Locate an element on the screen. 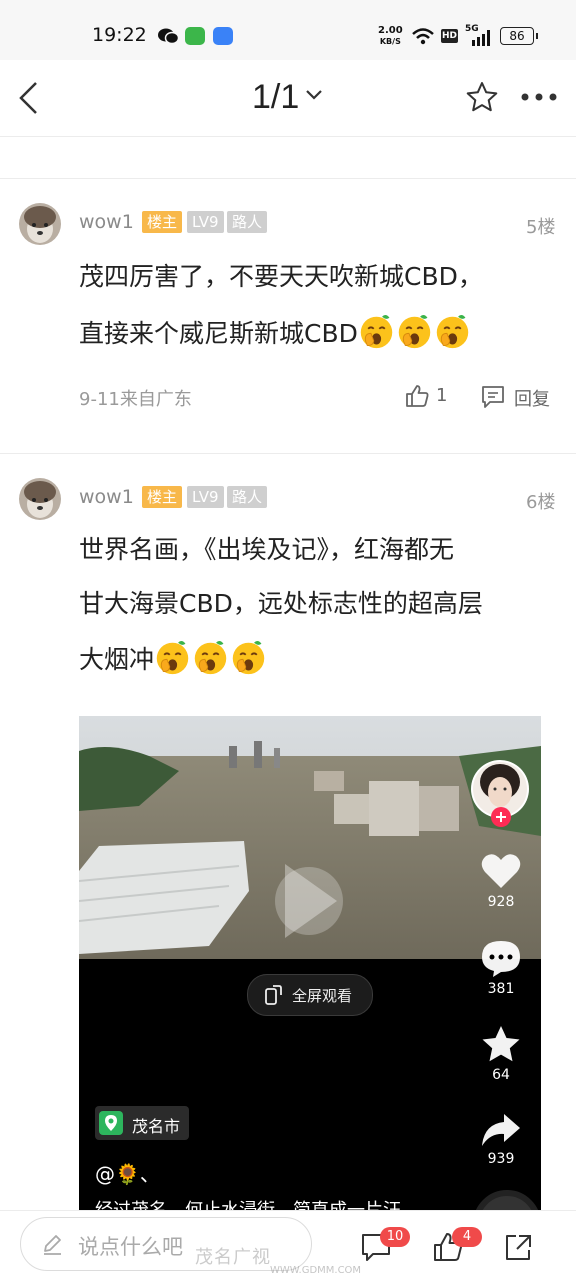 Image resolution: width=576 pixels, height=1281 pixels. battery-indicator: 86 is located at coordinates (519, 36).